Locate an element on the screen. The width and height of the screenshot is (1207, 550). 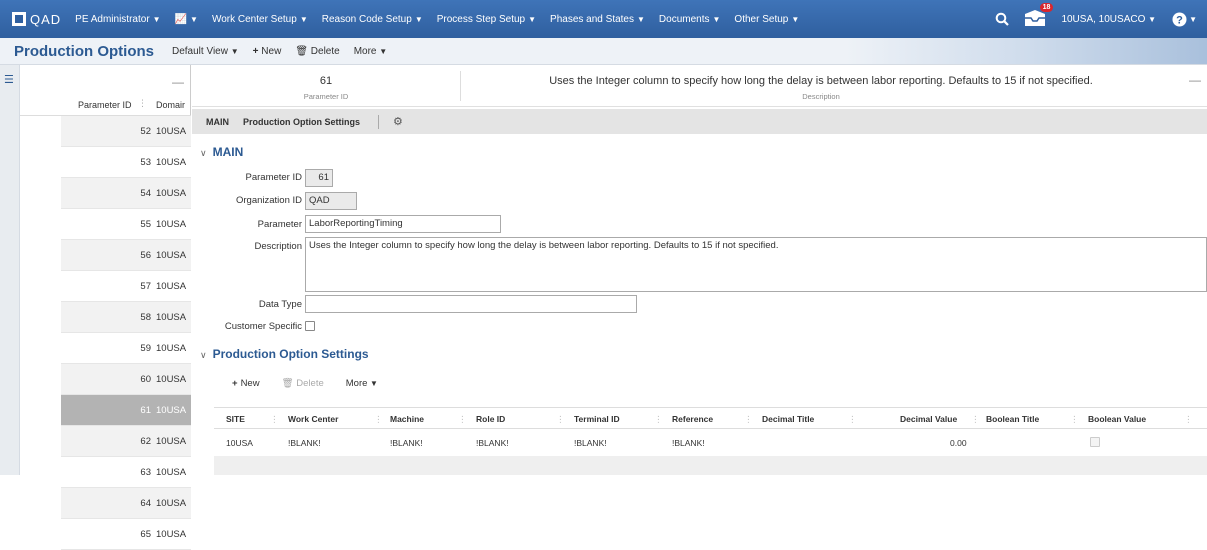
menu-reason-code-setup: Reason Code Setup ▼ is located at coordinates (372, 19).